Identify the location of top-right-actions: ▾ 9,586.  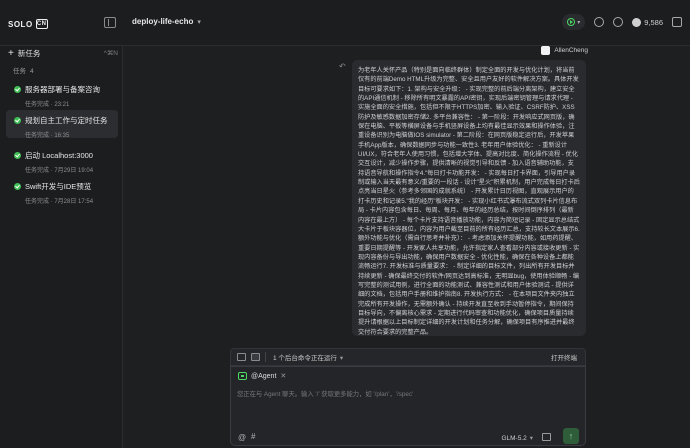
(622, 22).